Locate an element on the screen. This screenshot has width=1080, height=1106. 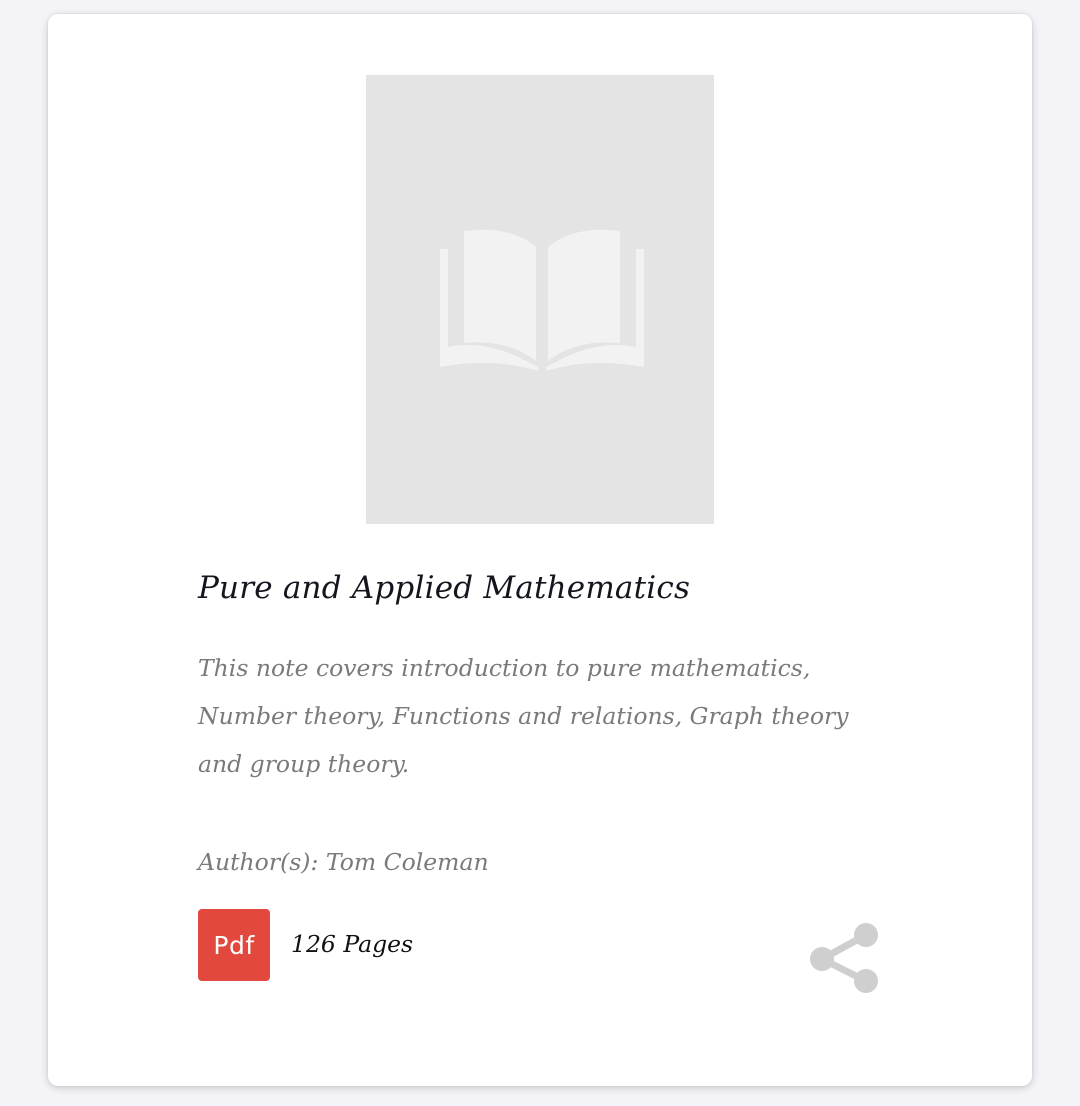
share-button is located at coordinates (845, 959).